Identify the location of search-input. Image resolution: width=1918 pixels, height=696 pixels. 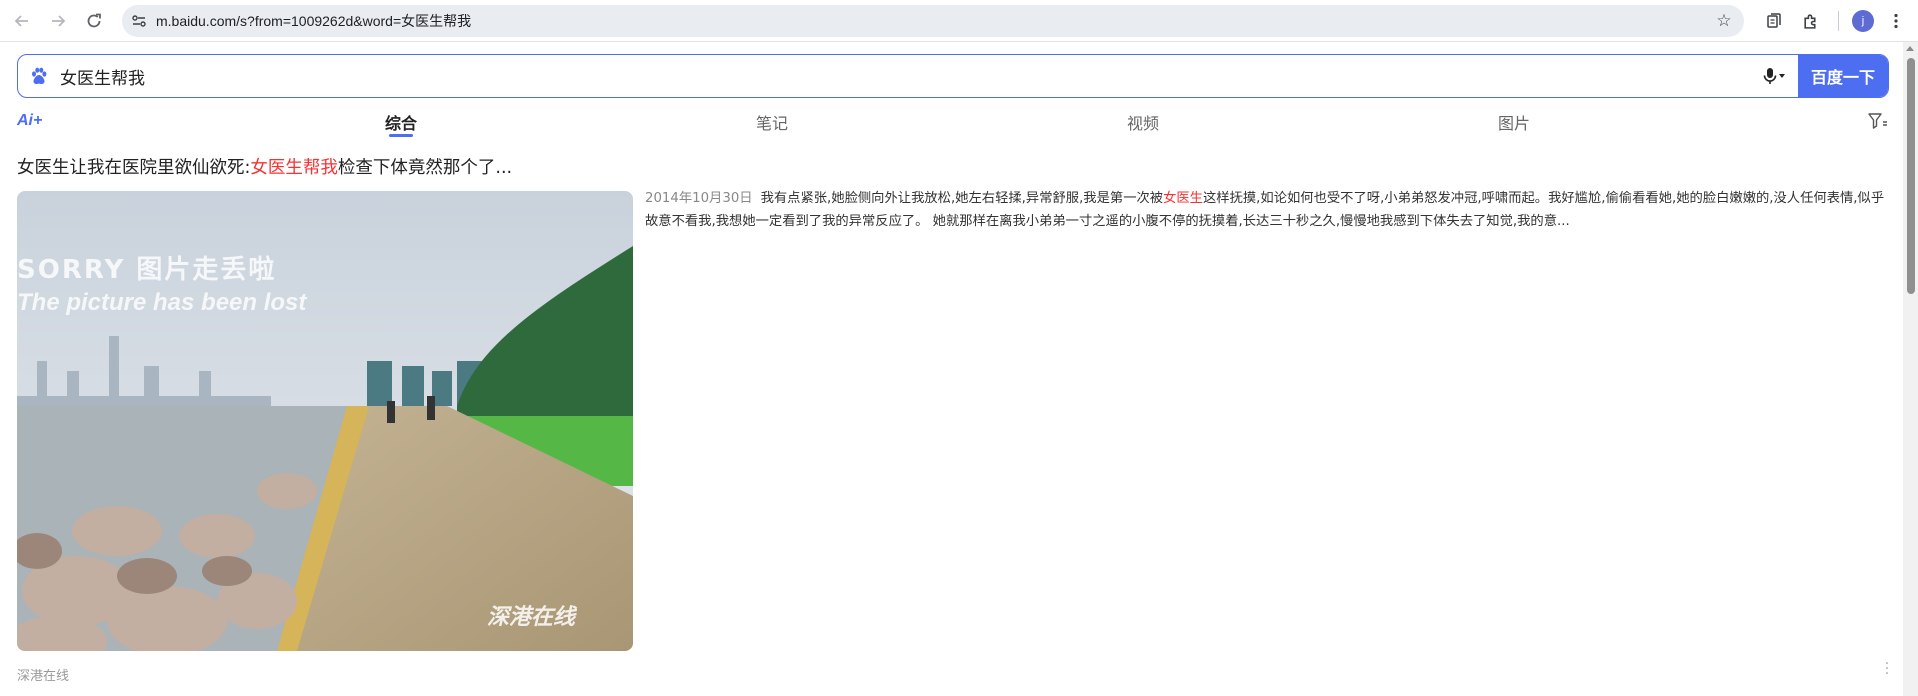
(905, 76).